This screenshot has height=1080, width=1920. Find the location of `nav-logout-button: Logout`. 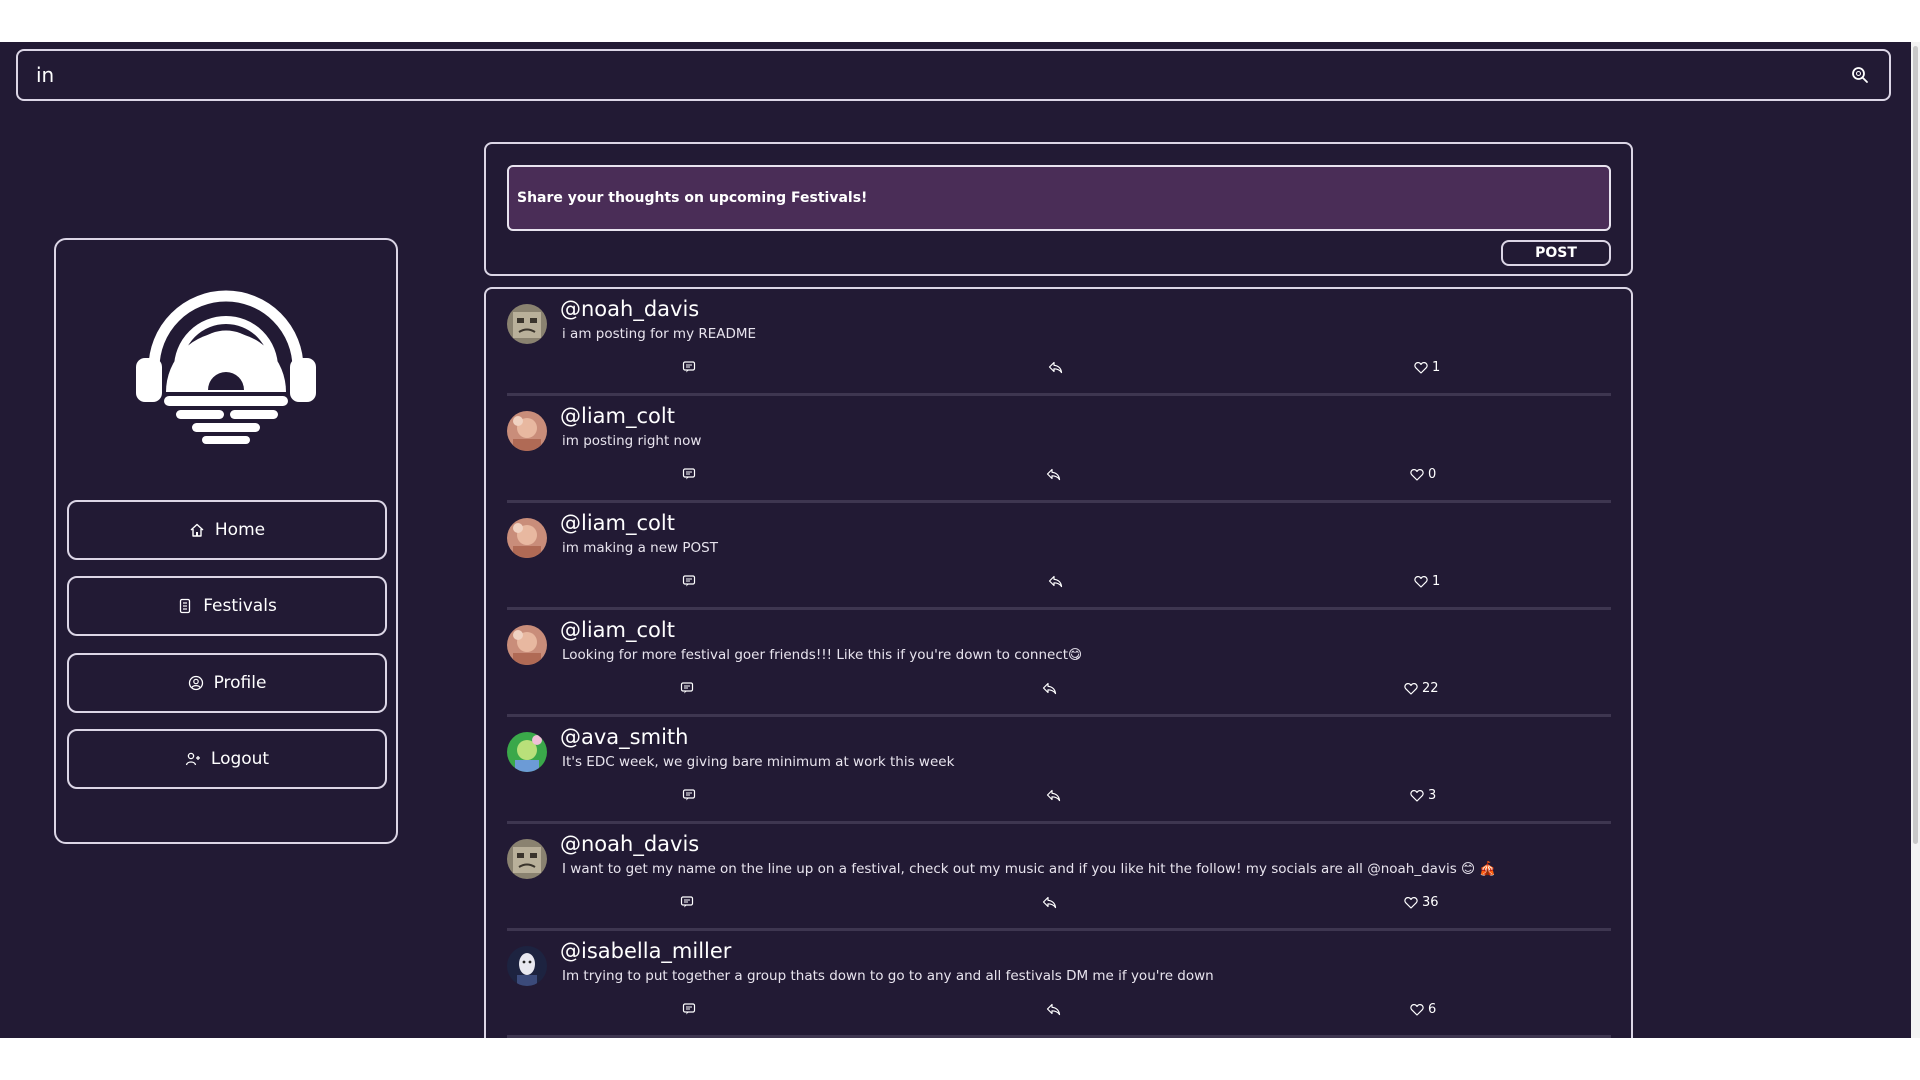

nav-logout-button: Logout is located at coordinates (227, 759).